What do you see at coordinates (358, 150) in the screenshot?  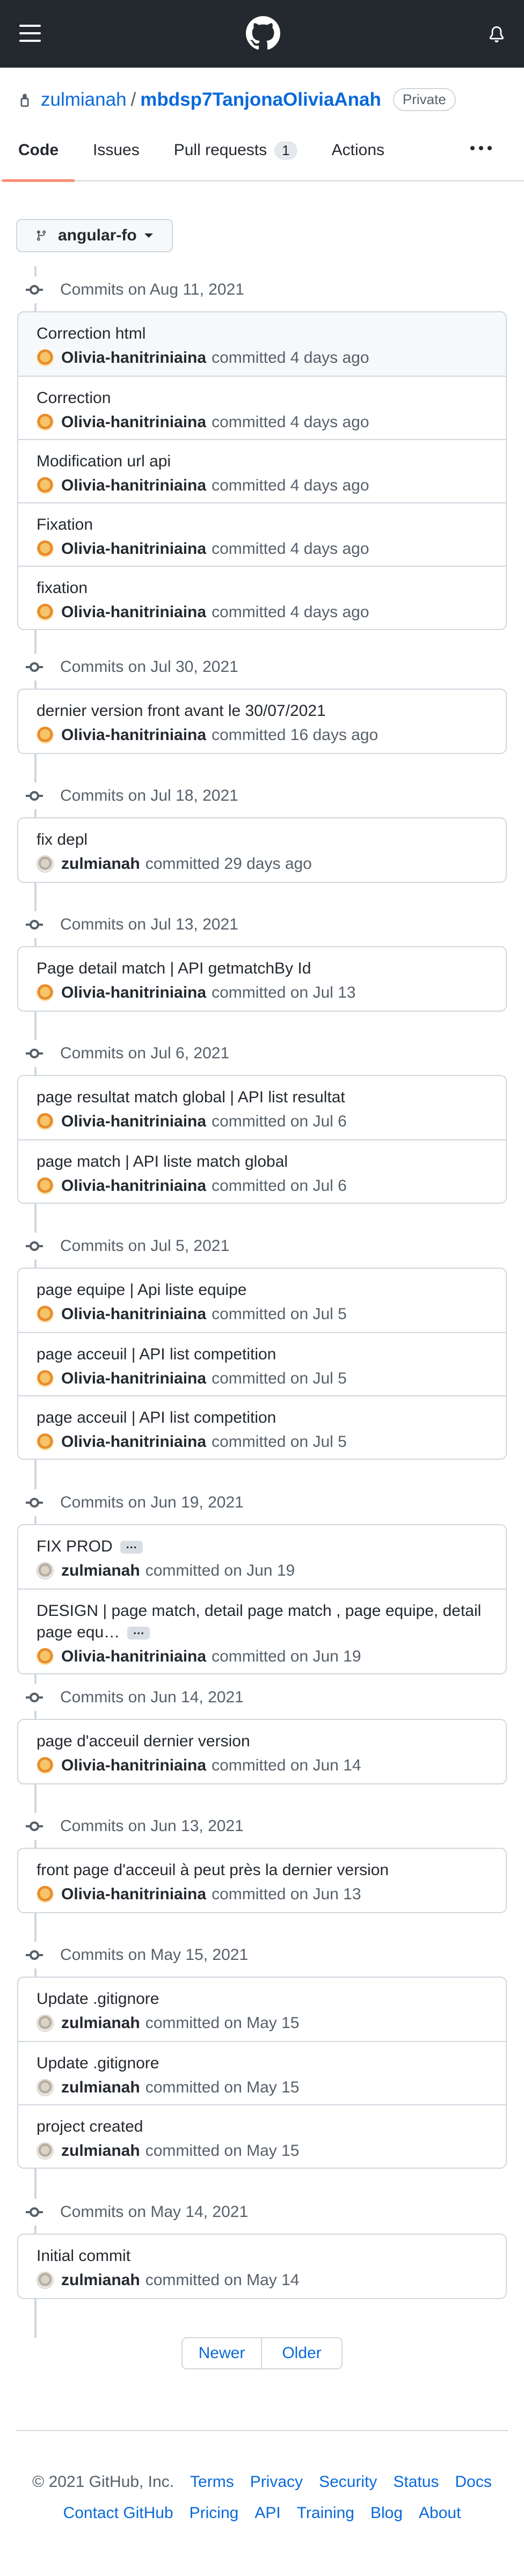 I see `tab-actions: Actions` at bounding box center [358, 150].